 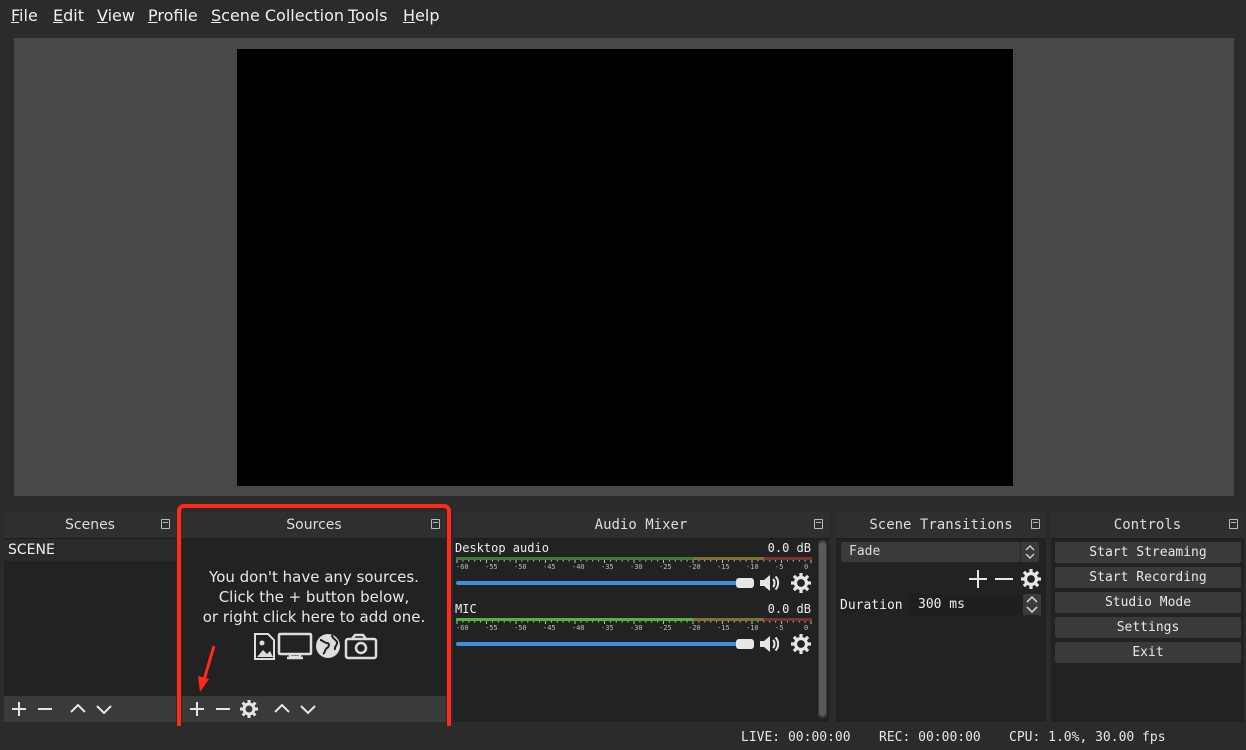 I want to click on scene-transitions-dock-title: Scene Transitions, so click(x=941, y=525).